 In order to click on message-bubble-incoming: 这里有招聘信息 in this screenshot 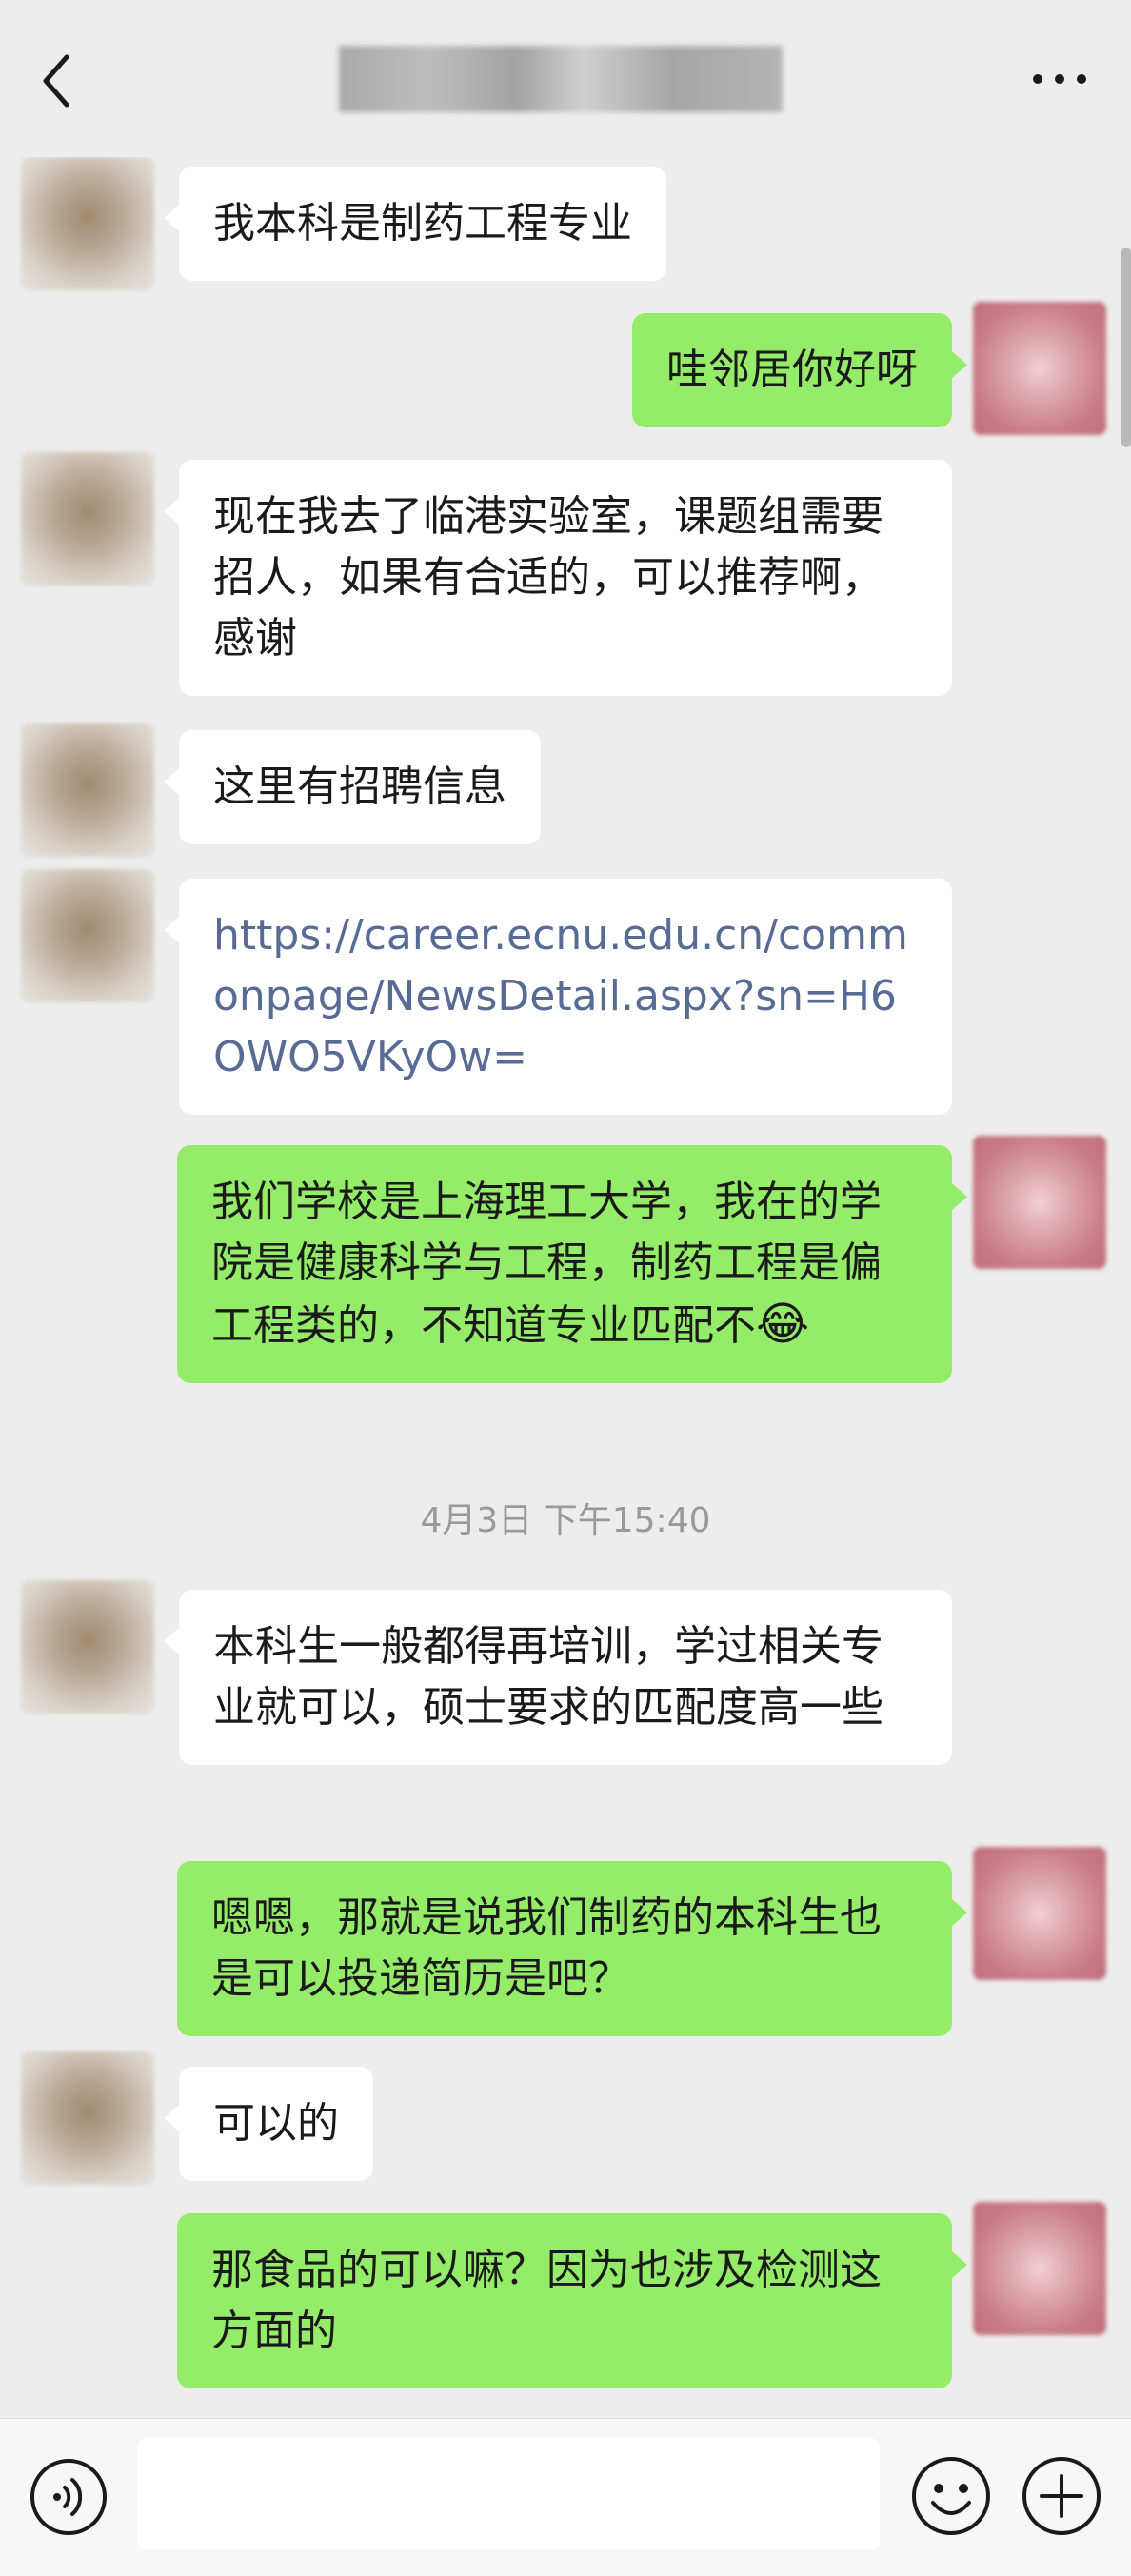, I will do `click(352, 787)`.